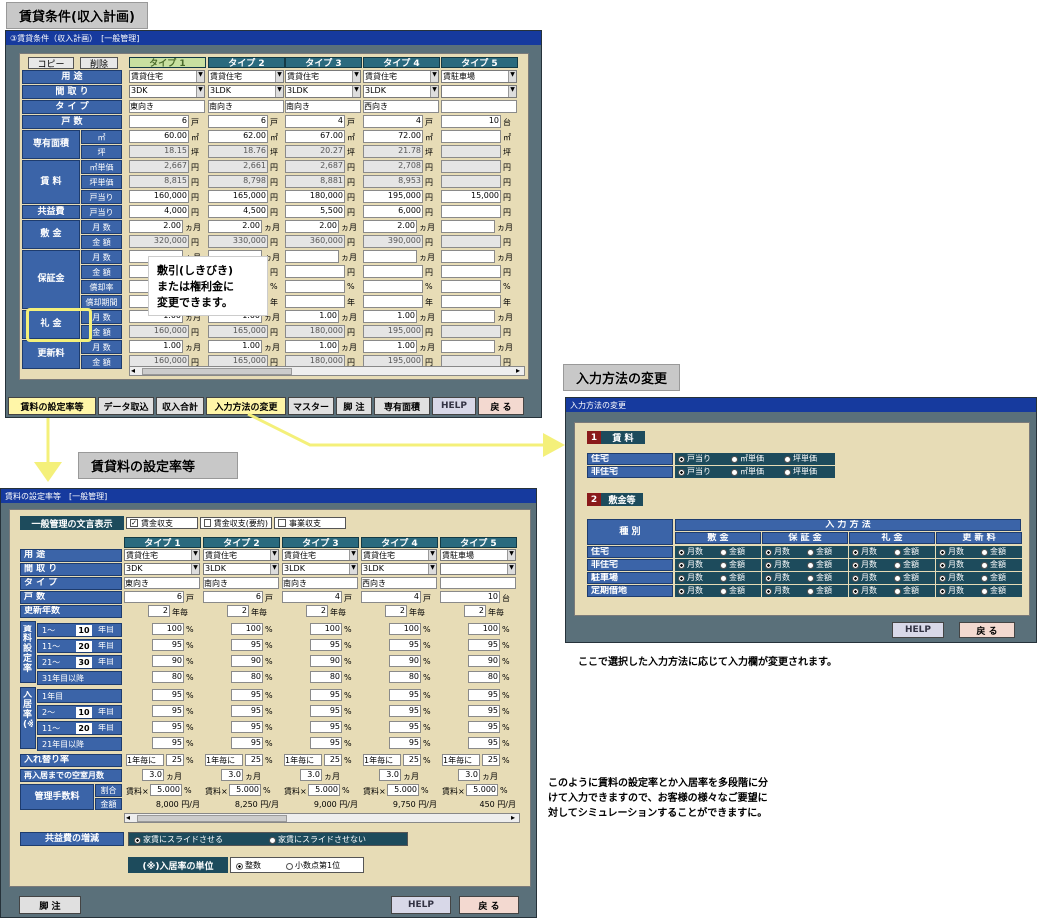  I want to click on arrow-right-head, so click(554, 445).